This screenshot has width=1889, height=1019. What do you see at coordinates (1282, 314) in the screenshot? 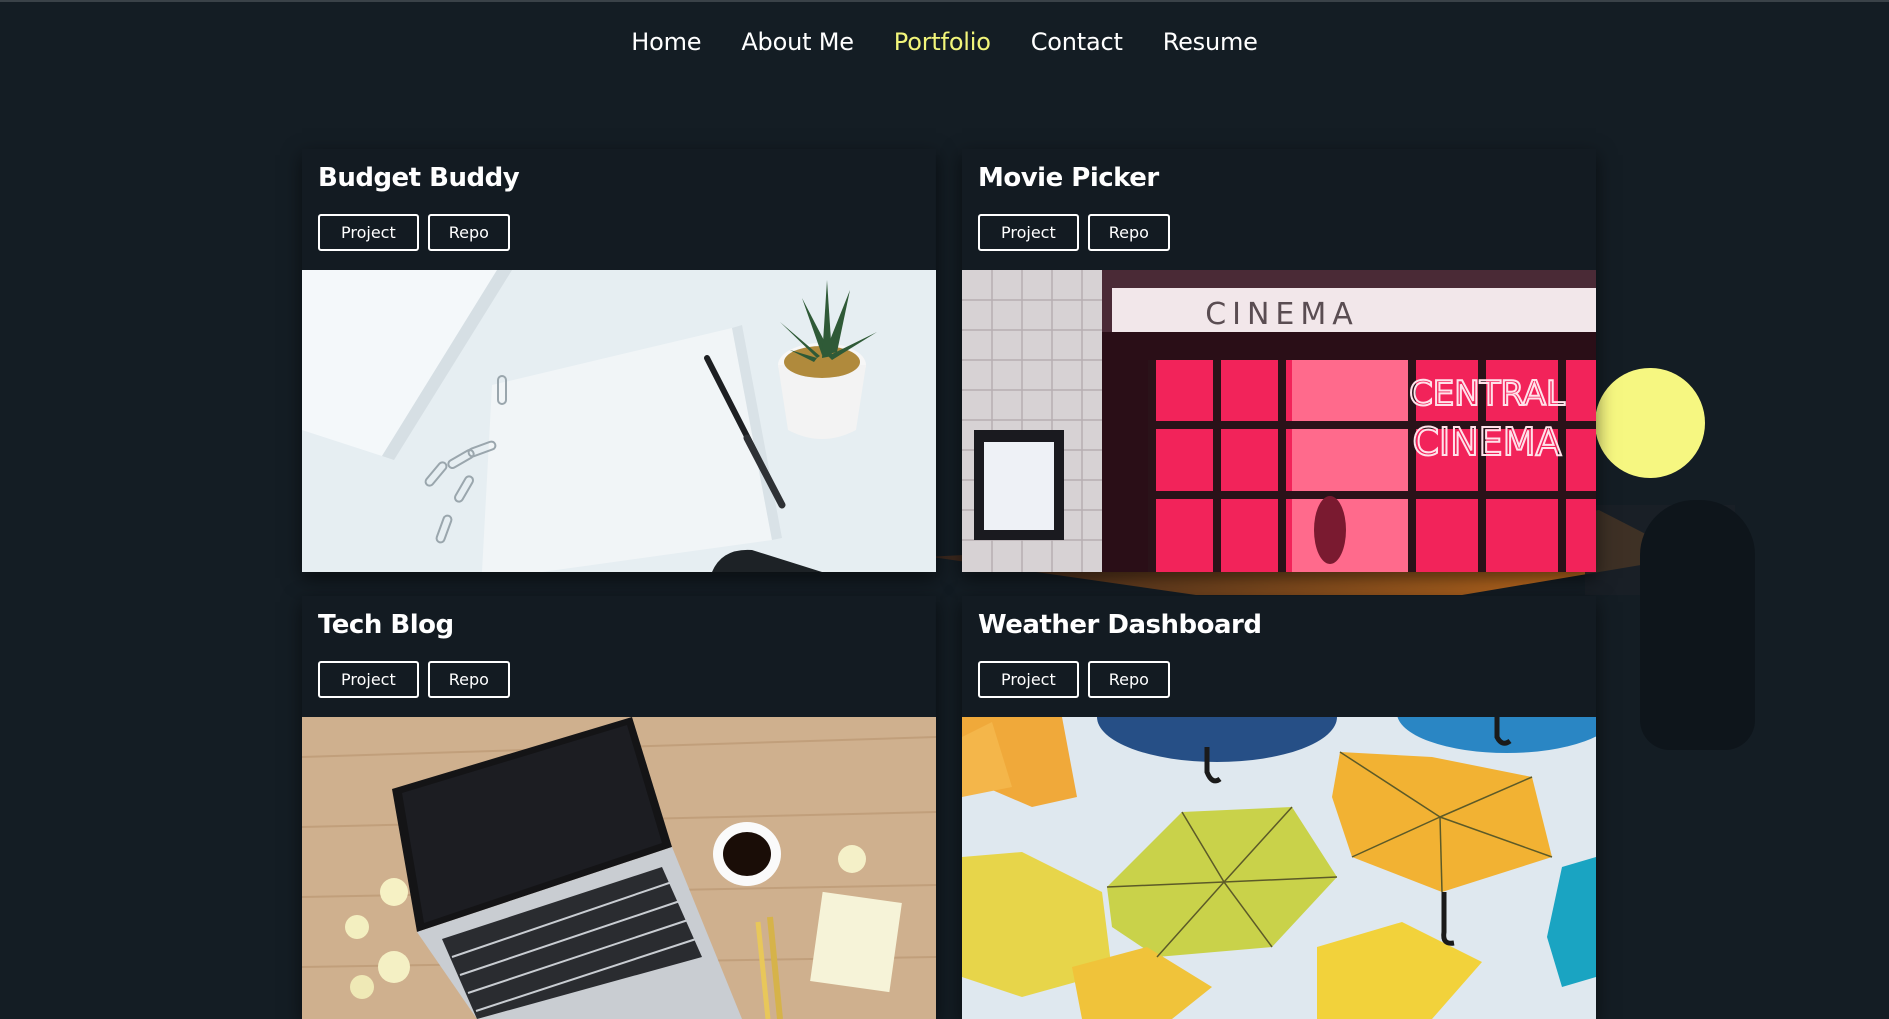
I see `cinema-sign-text: CINEMA` at bounding box center [1282, 314].